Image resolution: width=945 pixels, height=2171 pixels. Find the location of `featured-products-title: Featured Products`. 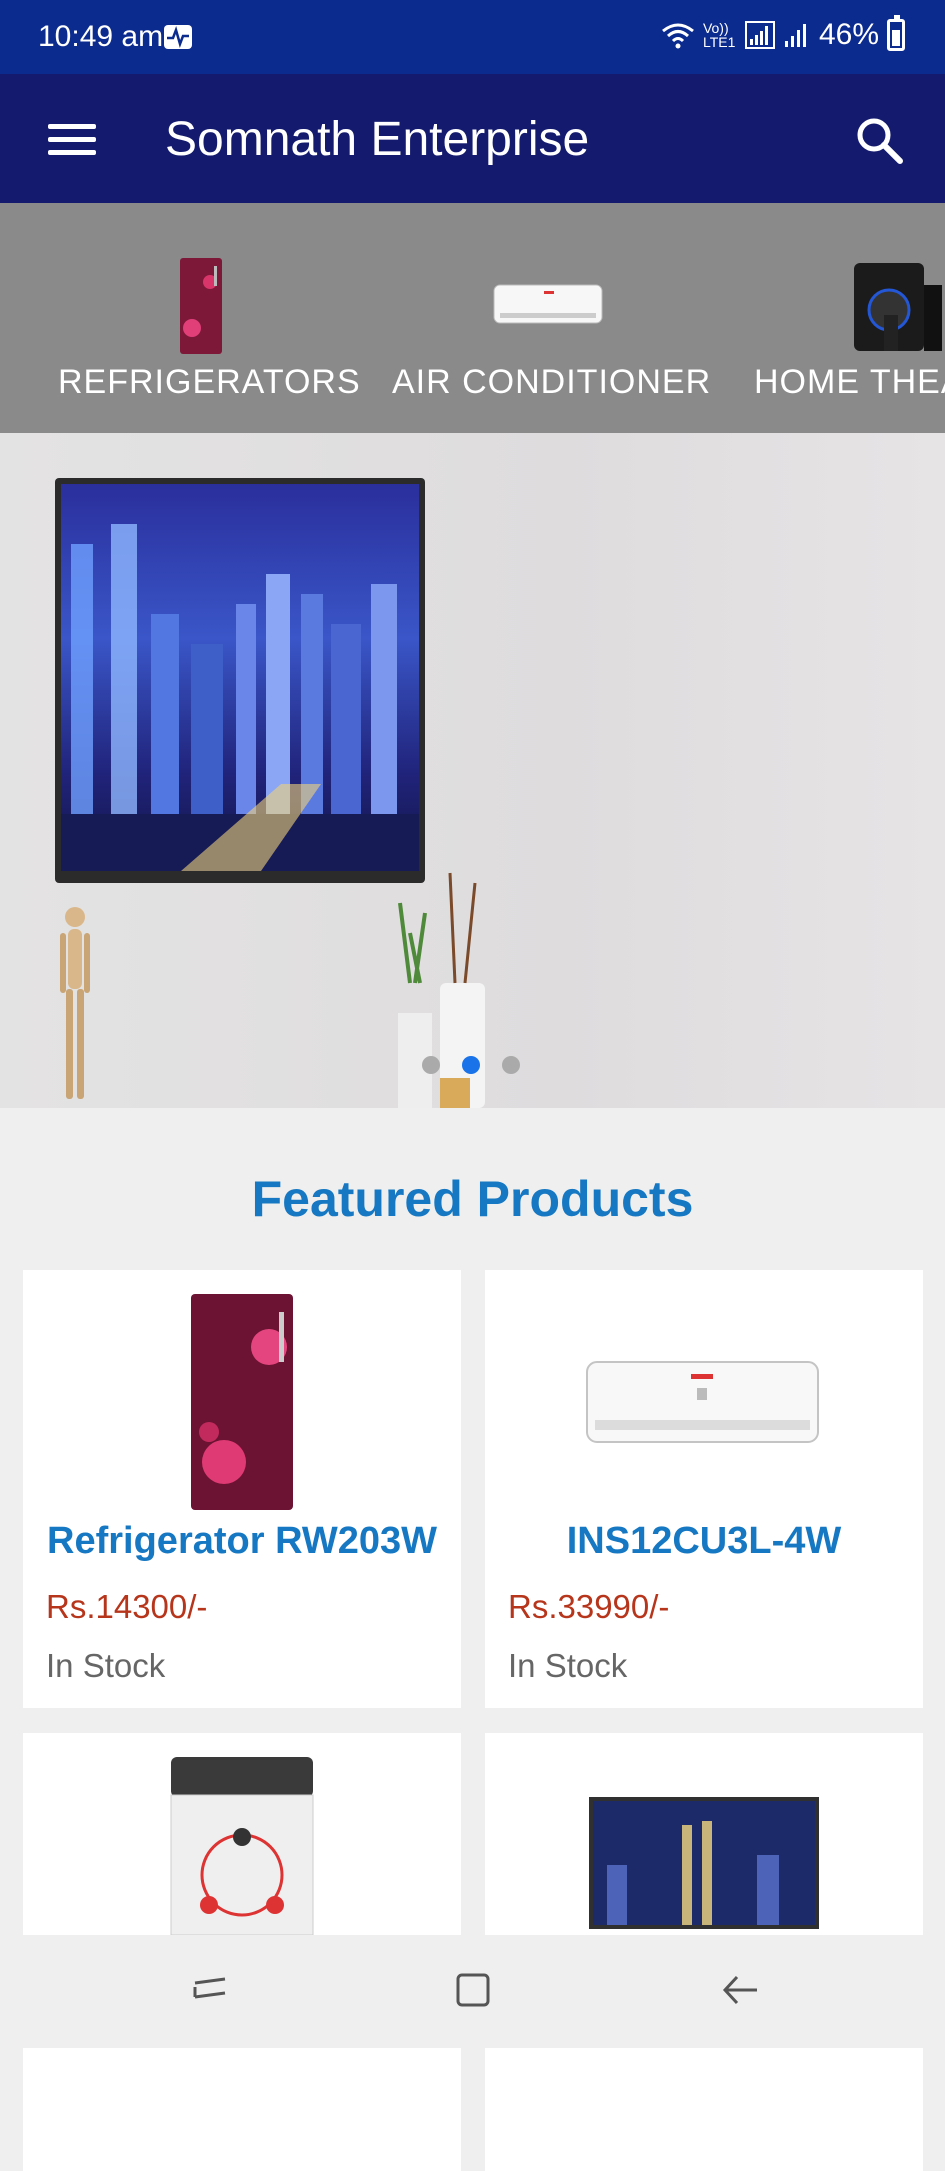

featured-products-title: Featured Products is located at coordinates (472, 1199).